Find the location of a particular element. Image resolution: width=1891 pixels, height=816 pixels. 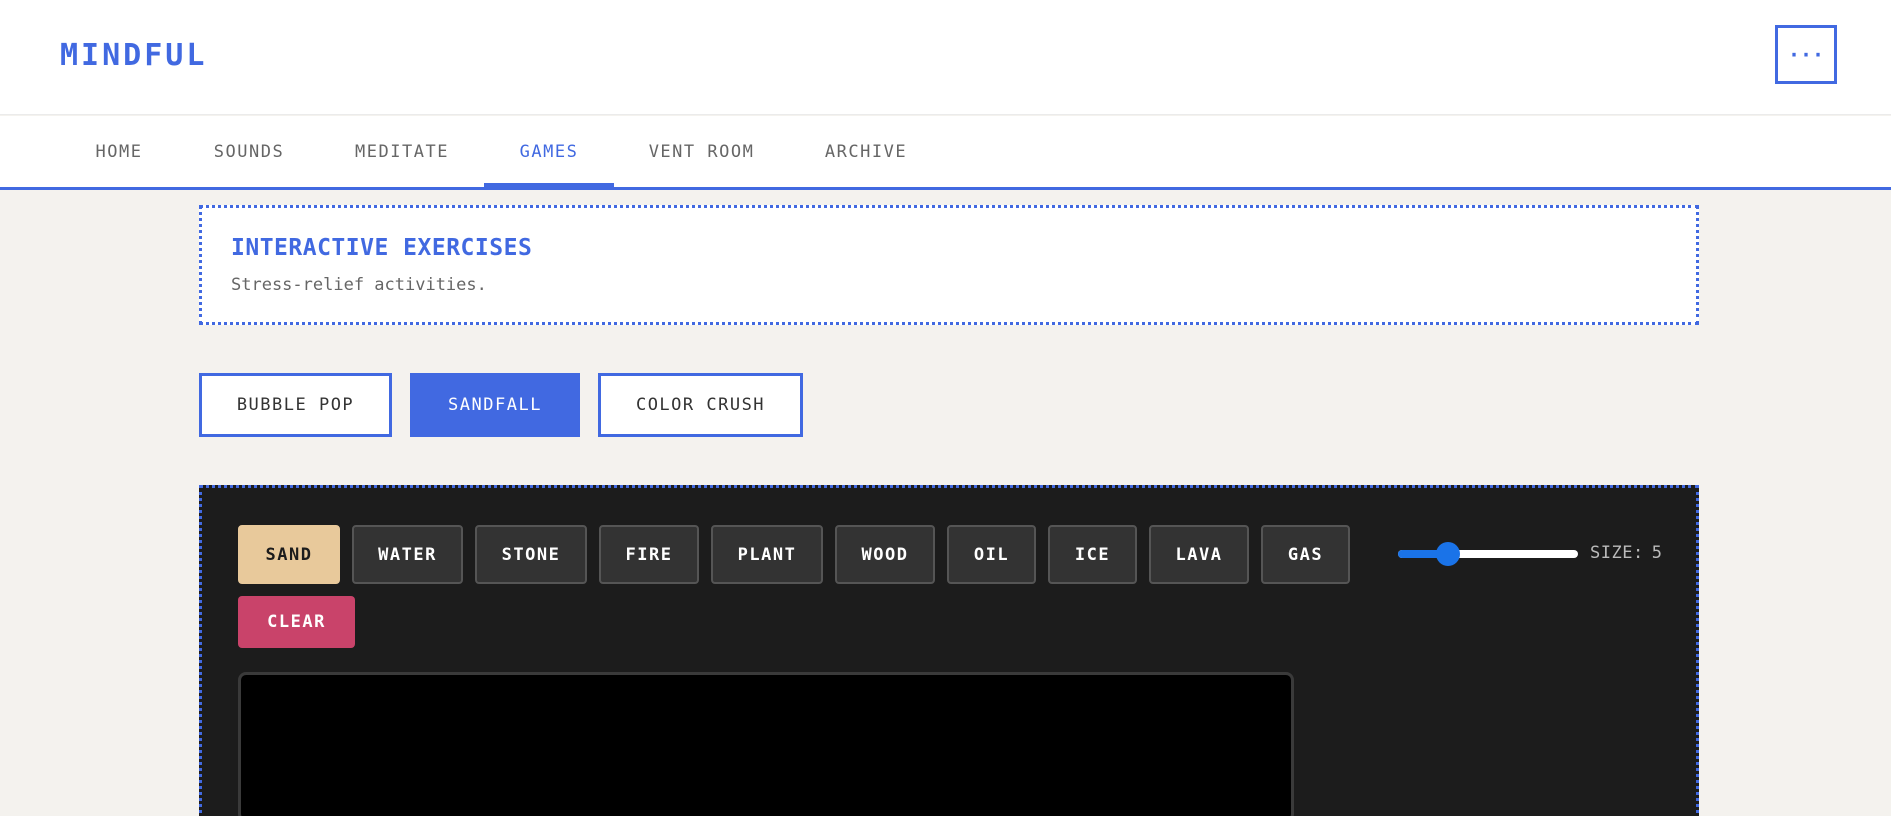

nav-item-vent-room: VENT ROOM is located at coordinates (701, 151).